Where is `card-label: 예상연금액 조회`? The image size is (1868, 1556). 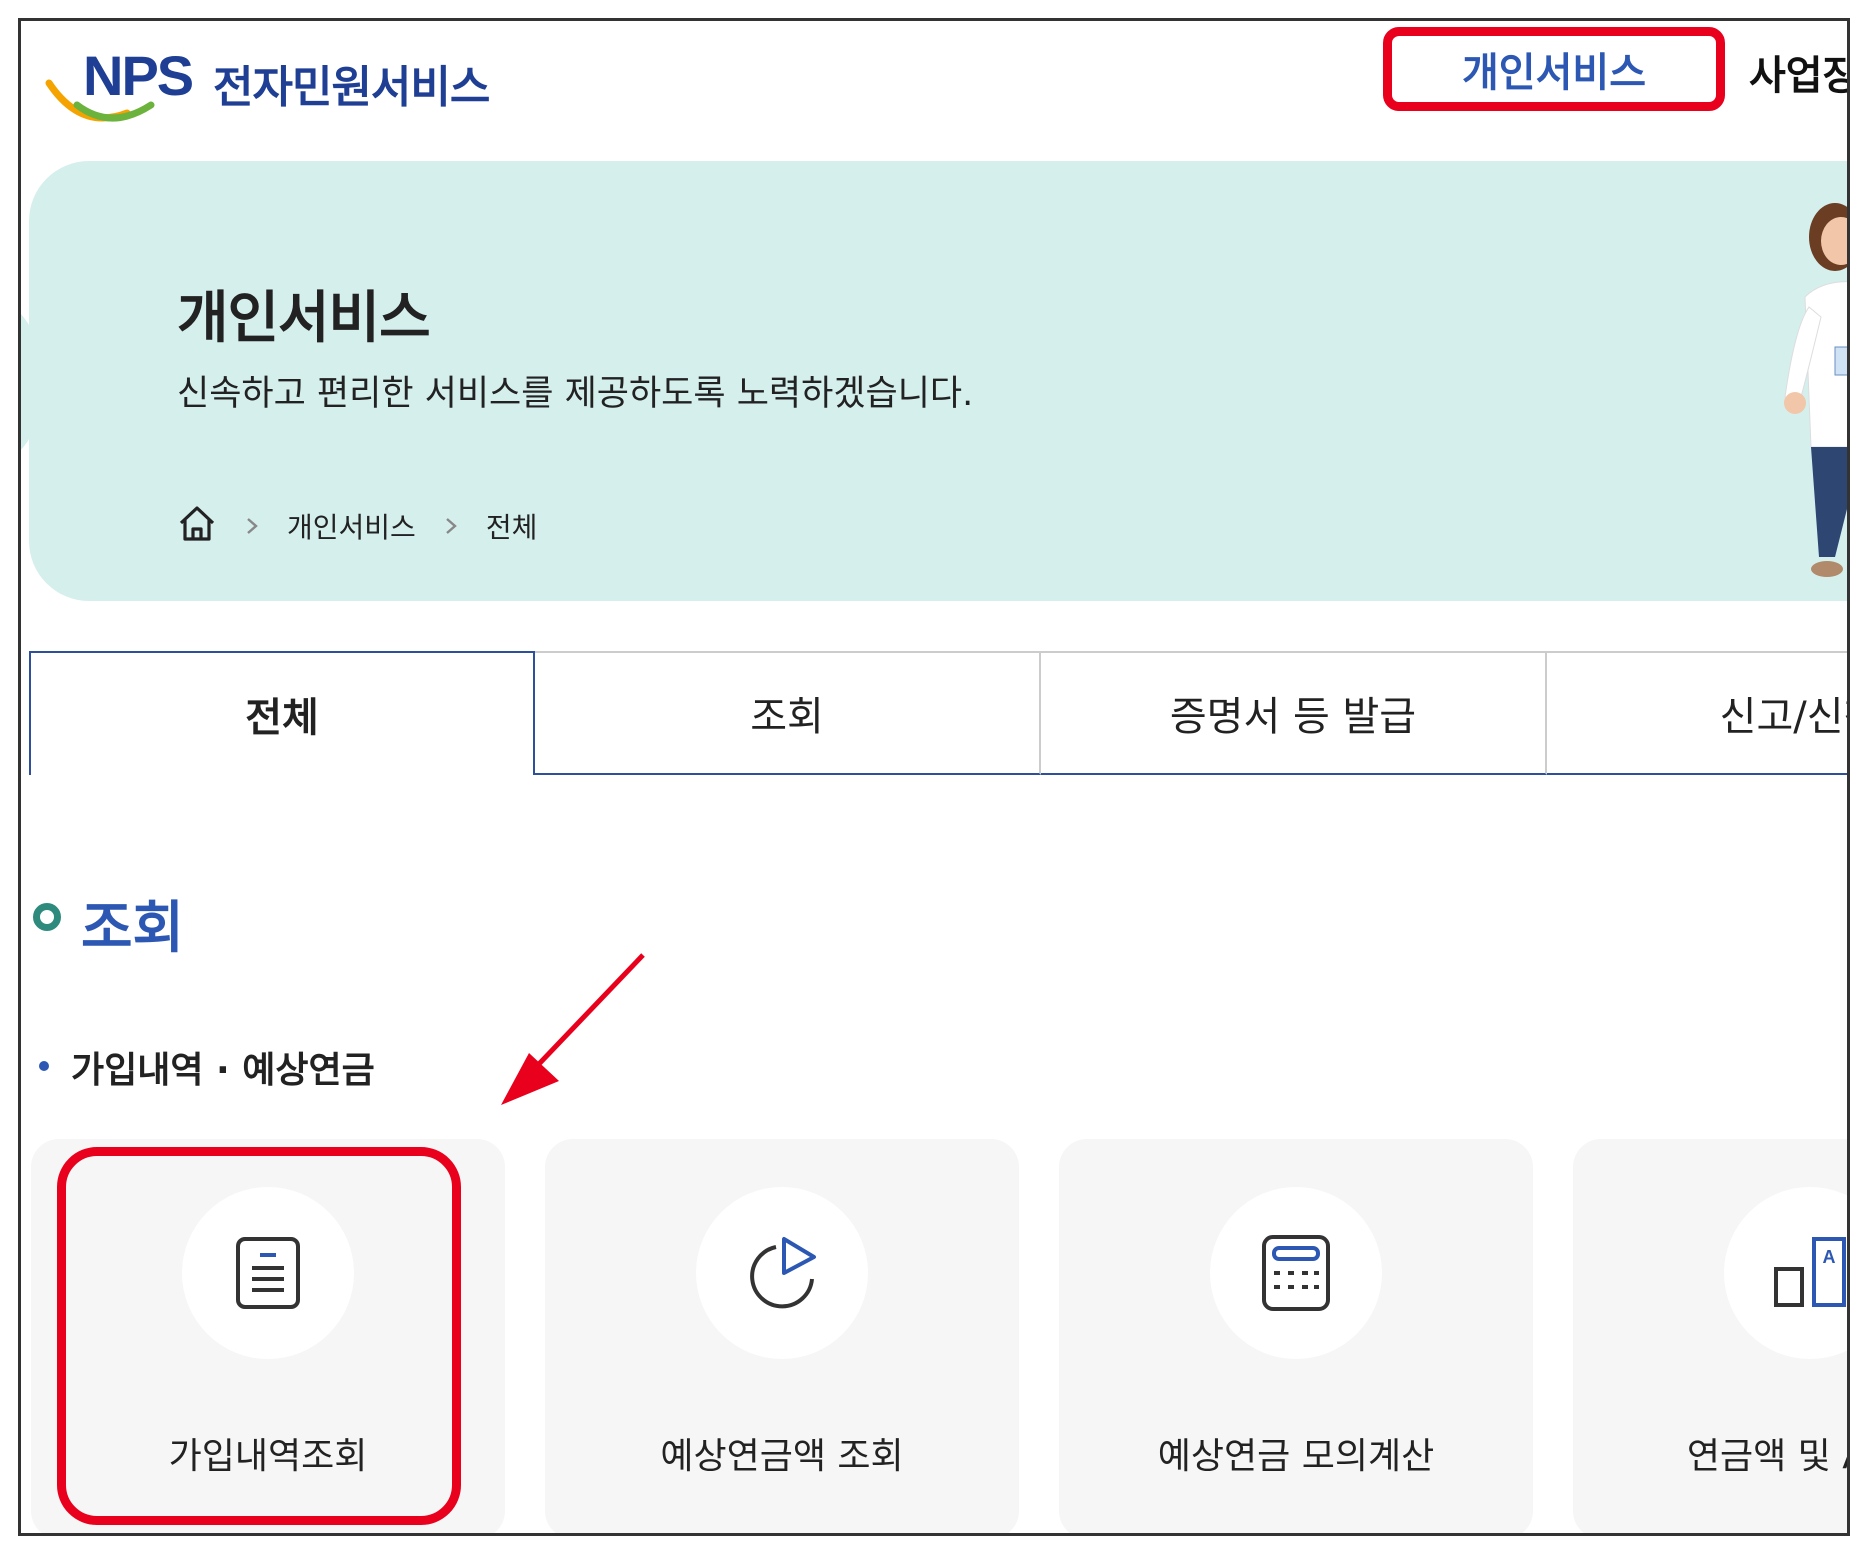 card-label: 예상연금액 조회 is located at coordinates (782, 1456).